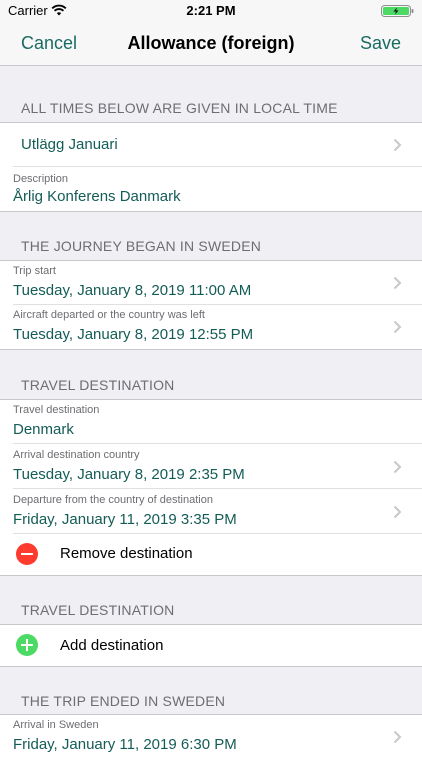 The image size is (422, 774). Describe the element at coordinates (211, 554) in the screenshot. I see `remove-destination-row: Remove destination` at that location.